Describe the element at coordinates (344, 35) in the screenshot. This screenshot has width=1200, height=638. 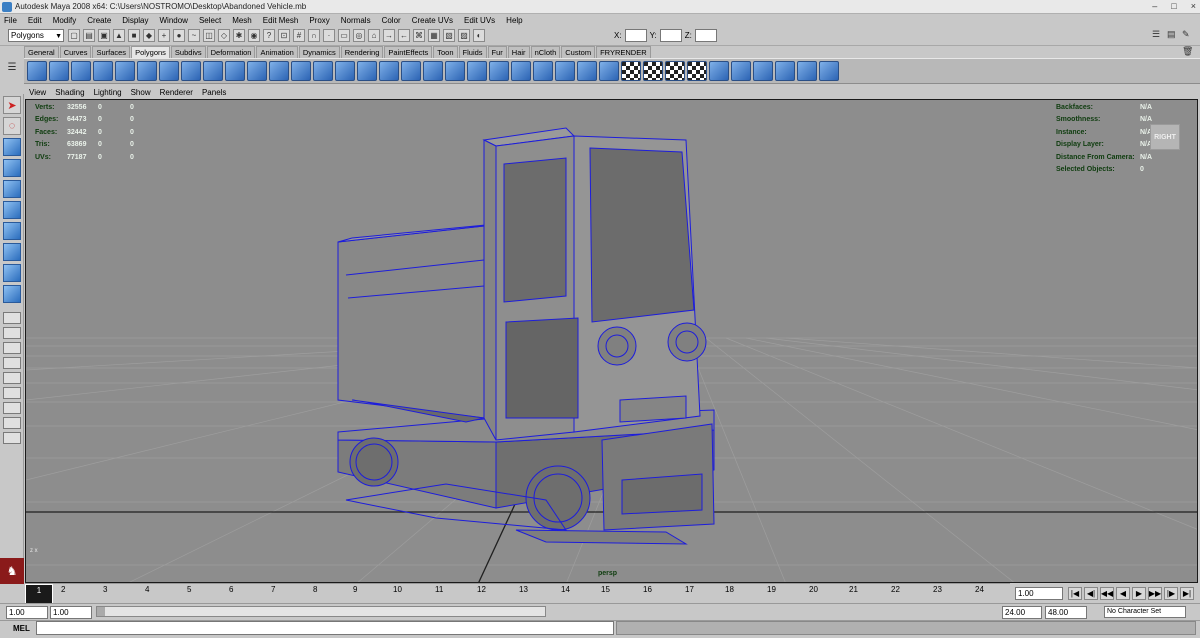
I see `snap-plane-icon: ▭` at that location.